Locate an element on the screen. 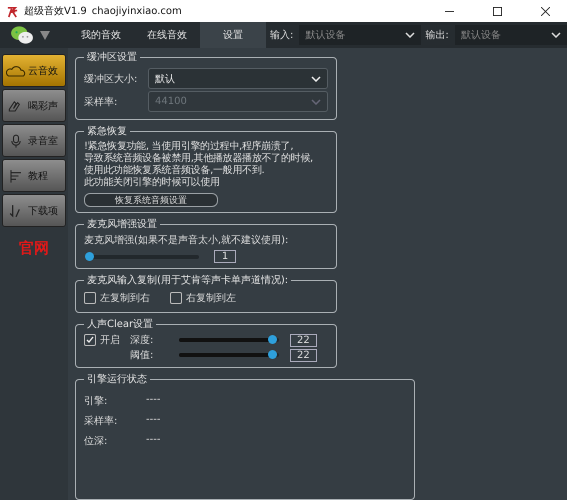 Image resolution: width=567 pixels, height=500 pixels. app-logo-icon is located at coordinates (12, 11).